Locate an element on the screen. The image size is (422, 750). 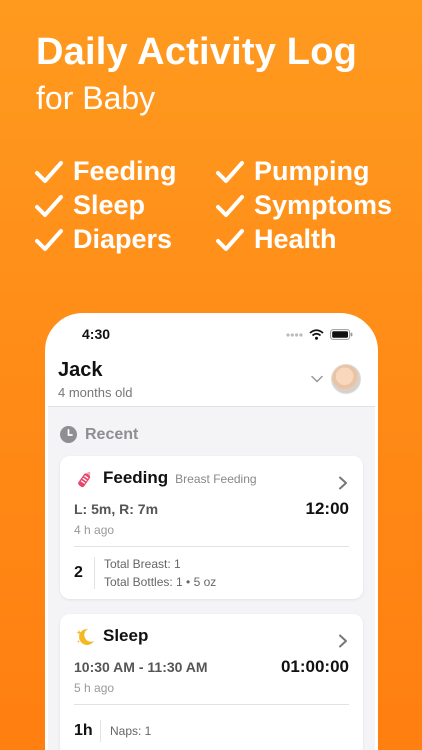
feature-label: Sleep is located at coordinates (109, 205).